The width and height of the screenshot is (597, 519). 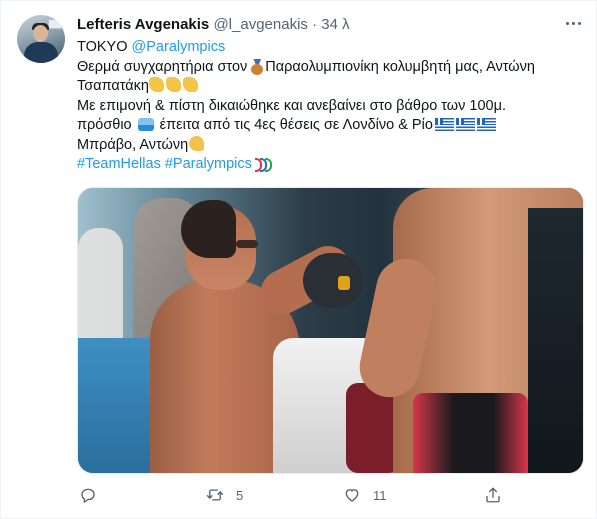 What do you see at coordinates (208, 164) in the screenshot?
I see `hashtag-link: #Paralympics` at bounding box center [208, 164].